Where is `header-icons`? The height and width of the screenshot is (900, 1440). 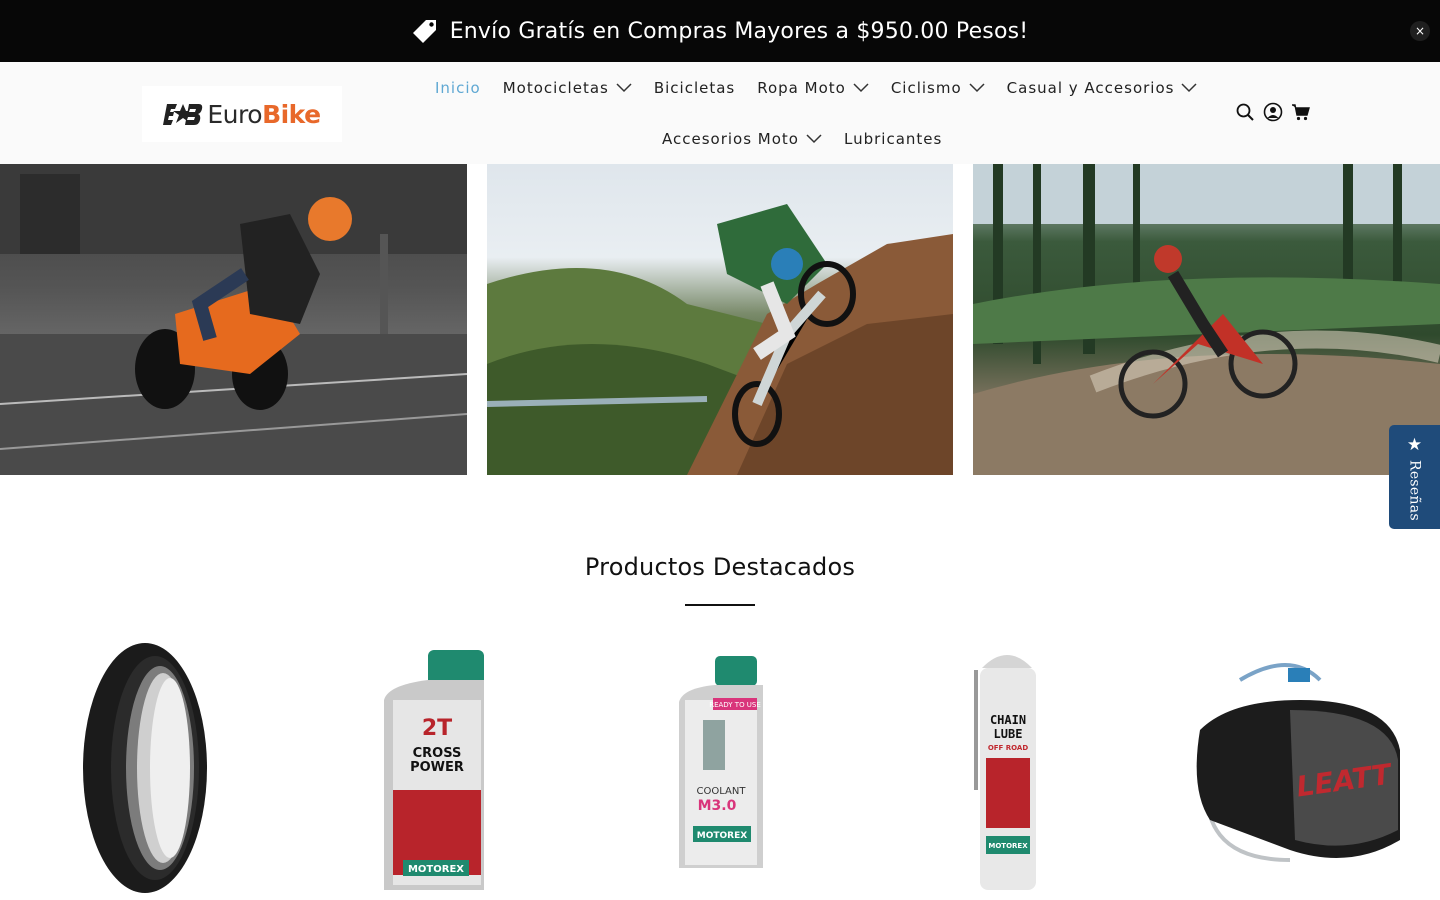
header-icons is located at coordinates (1277, 112).